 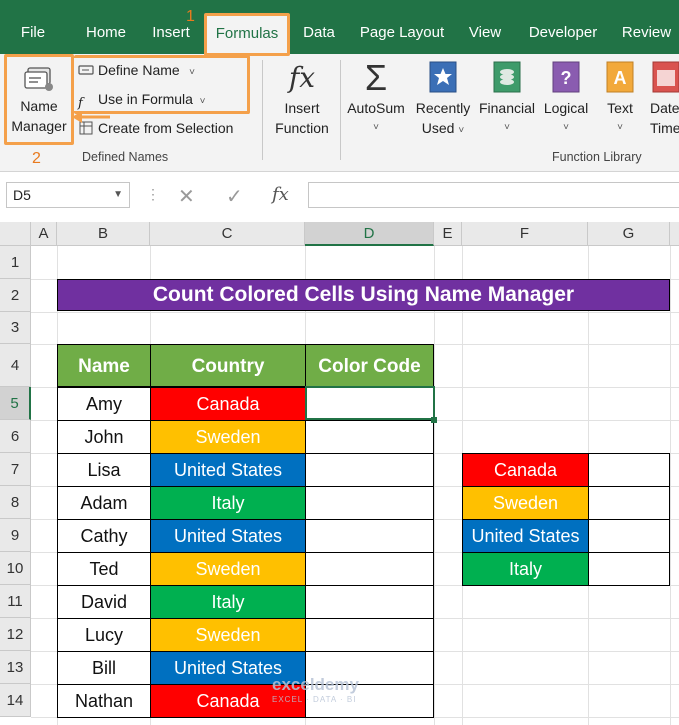 What do you see at coordinates (402, 32) in the screenshot?
I see `tab-page-layout: Page Layout` at bounding box center [402, 32].